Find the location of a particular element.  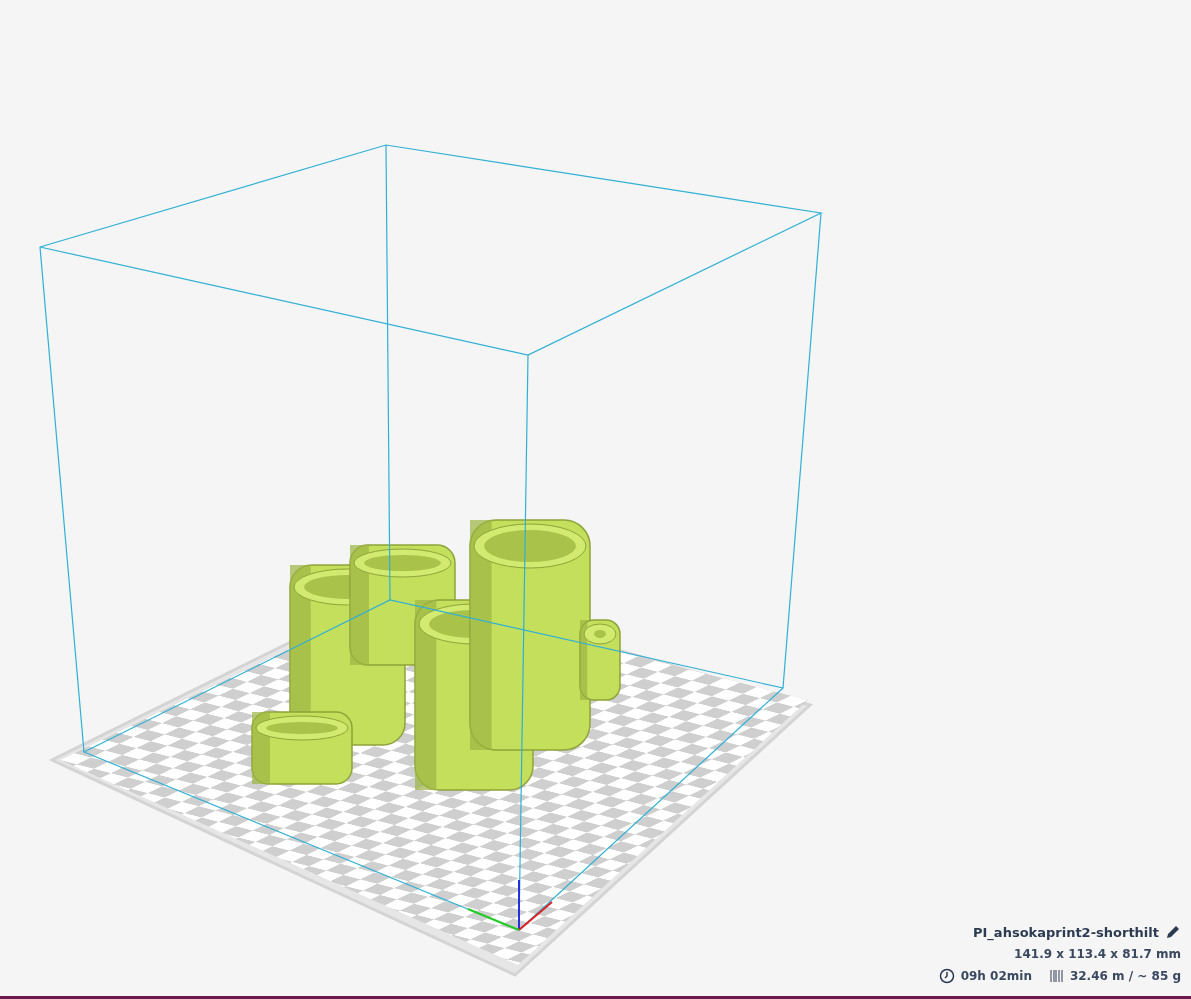

material-usage: 32.46 m / ~ 85 g is located at coordinates (1125, 976).